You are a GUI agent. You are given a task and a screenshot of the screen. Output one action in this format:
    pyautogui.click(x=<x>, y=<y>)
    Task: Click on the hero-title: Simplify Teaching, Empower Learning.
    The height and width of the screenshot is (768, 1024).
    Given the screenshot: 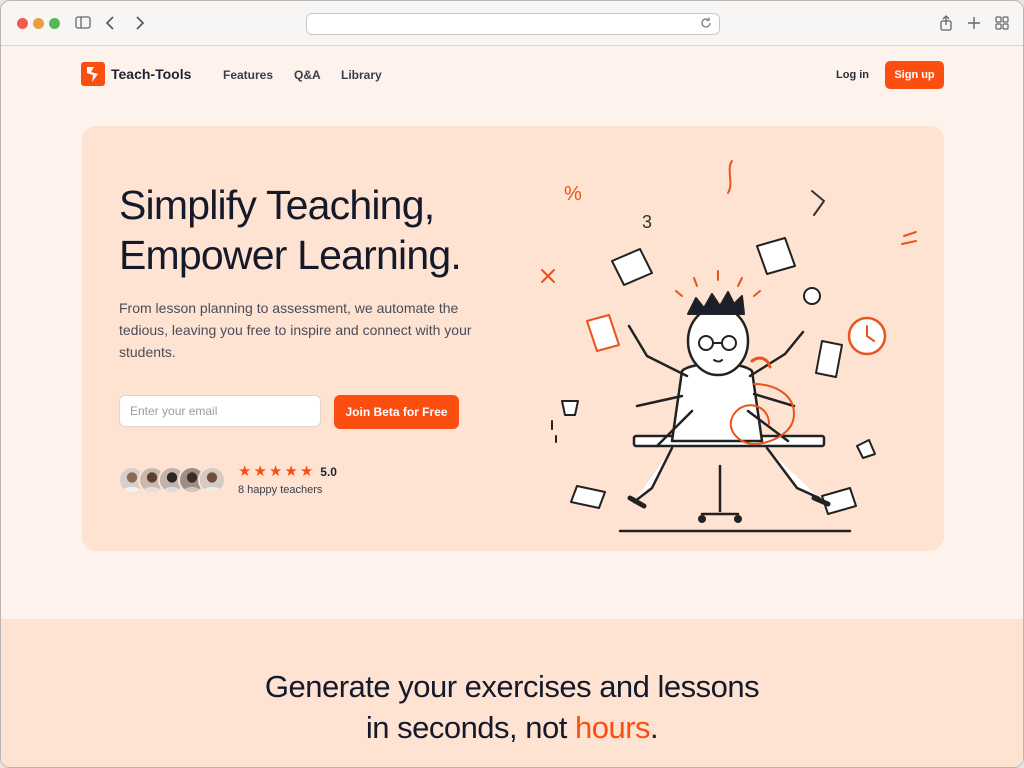 What is the action you would take?
    pyautogui.click(x=329, y=230)
    